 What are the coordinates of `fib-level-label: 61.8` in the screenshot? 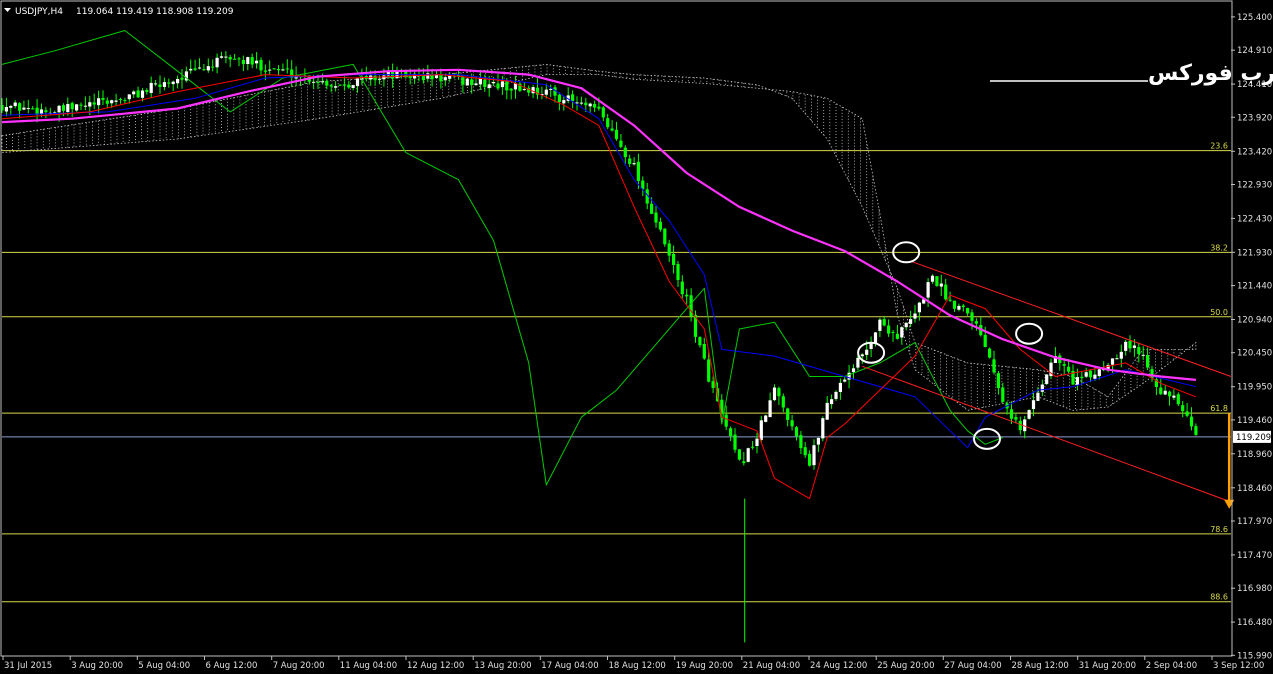 It's located at (1219, 408).